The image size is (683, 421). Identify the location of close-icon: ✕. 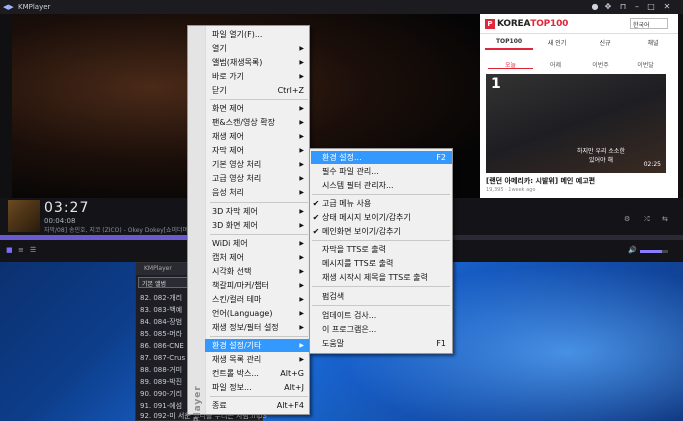
(667, 7).